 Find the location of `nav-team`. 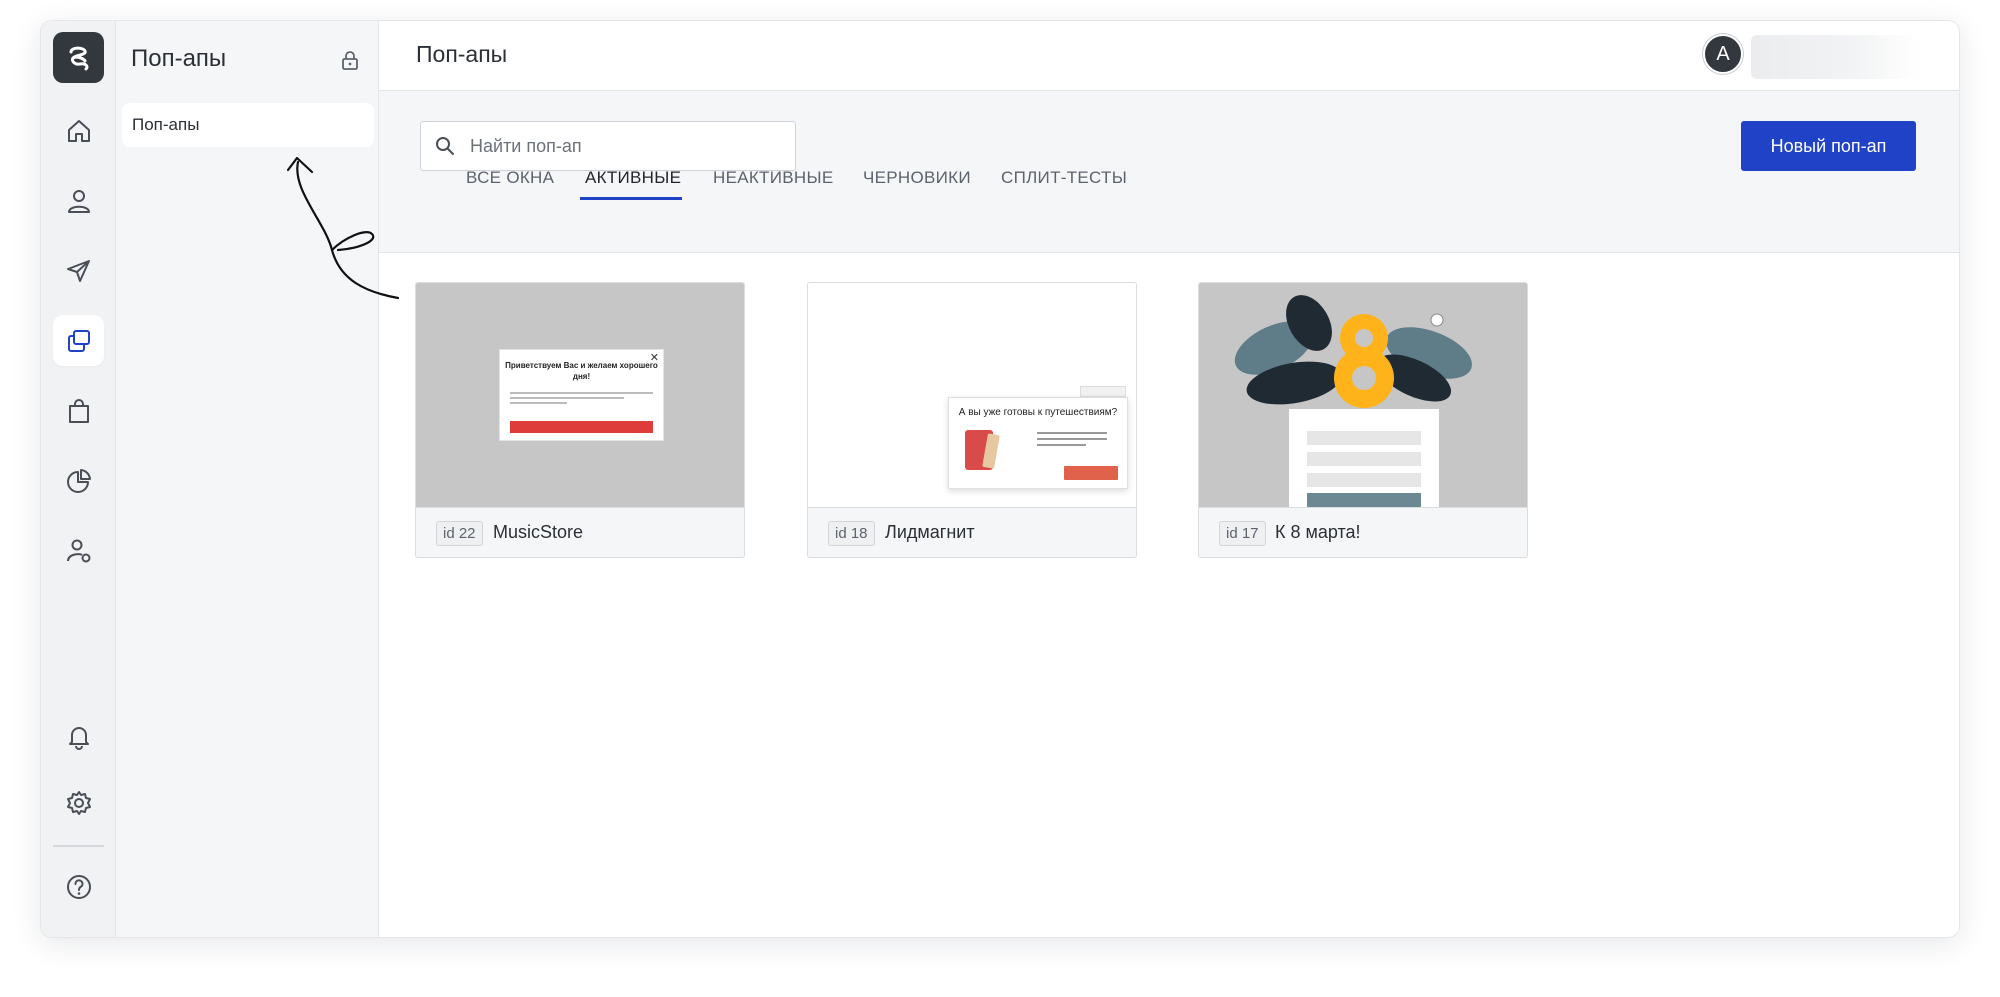

nav-team is located at coordinates (78, 550).